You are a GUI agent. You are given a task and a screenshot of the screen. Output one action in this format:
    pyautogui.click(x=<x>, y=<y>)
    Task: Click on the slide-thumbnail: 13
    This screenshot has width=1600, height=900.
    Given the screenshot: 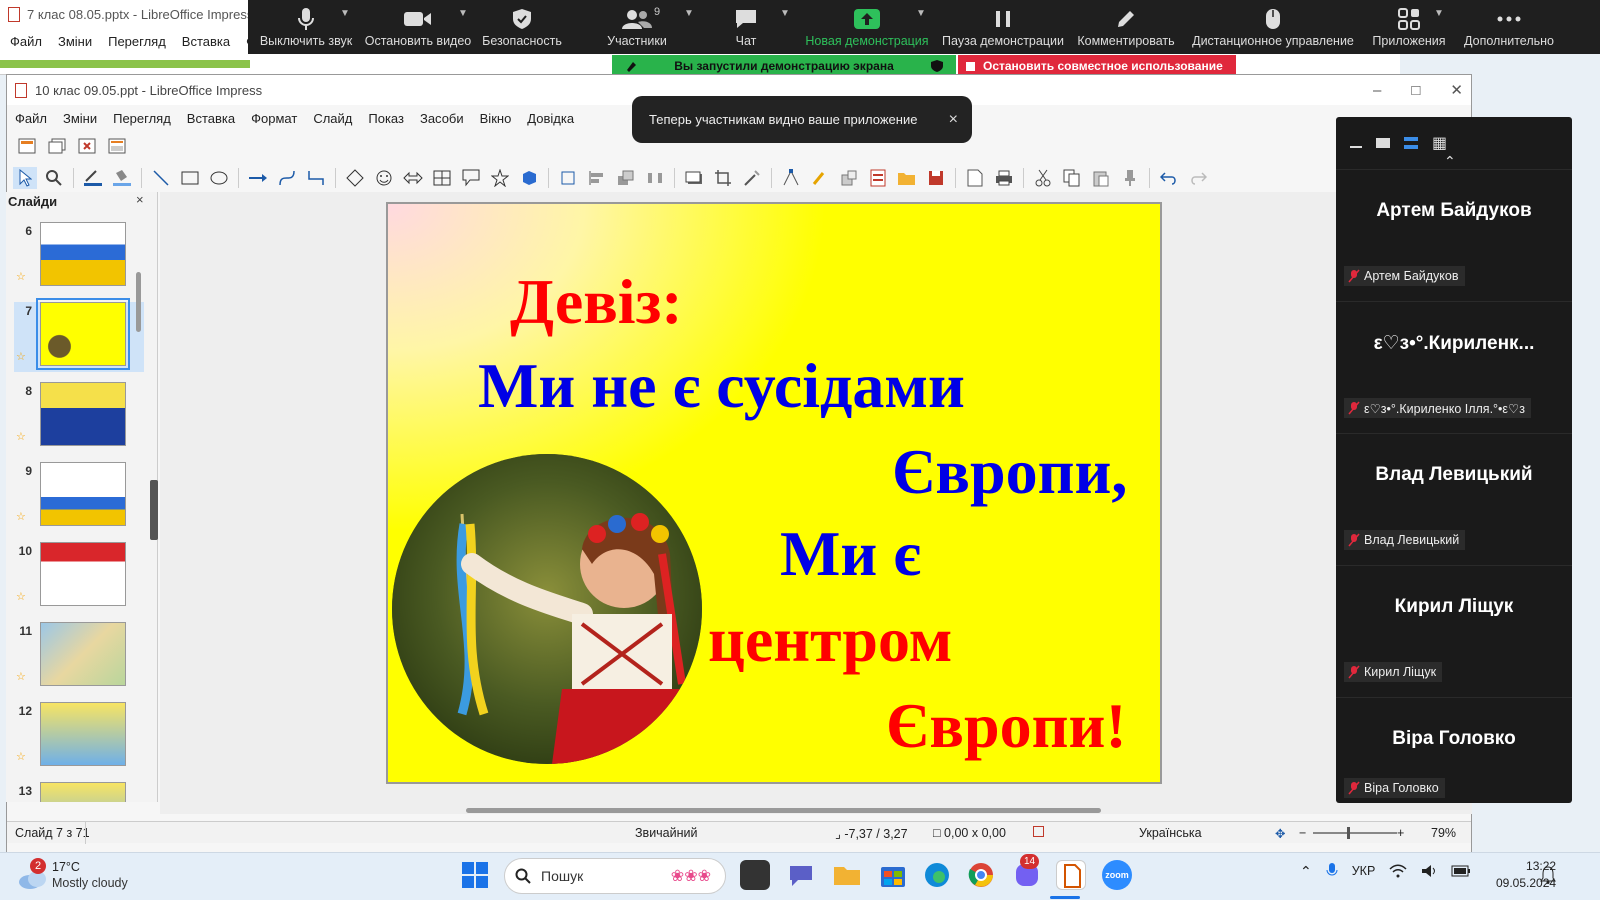 What is the action you would take?
    pyautogui.click(x=79, y=792)
    